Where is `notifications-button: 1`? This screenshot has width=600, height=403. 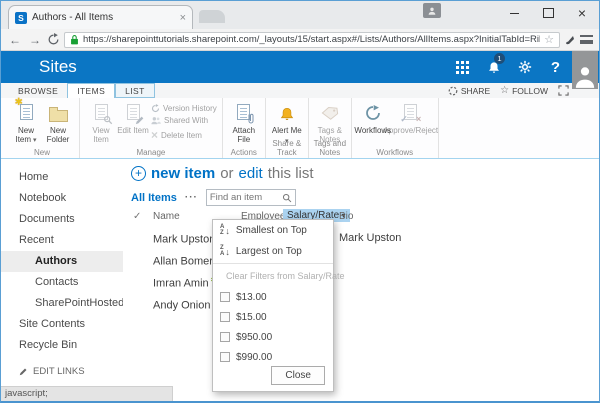
notifications-button: 1 is located at coordinates (493, 67).